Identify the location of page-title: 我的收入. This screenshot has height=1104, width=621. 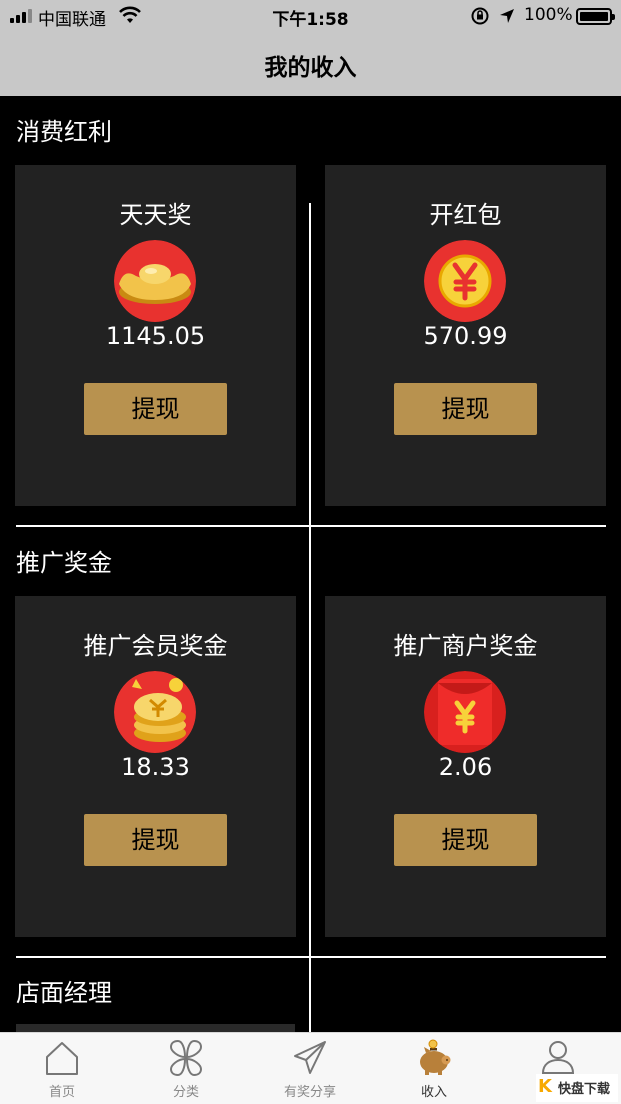
(310, 68).